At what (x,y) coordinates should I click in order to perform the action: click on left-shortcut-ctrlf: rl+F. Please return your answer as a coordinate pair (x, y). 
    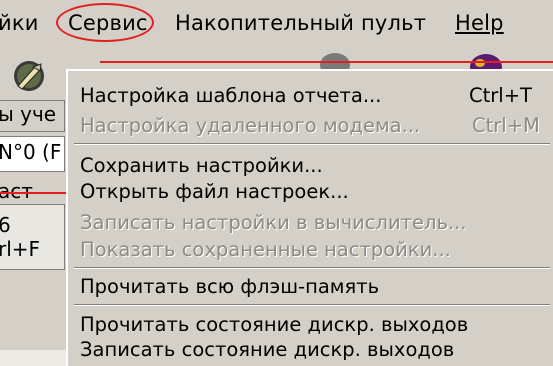
    Looking at the image, I should click on (20, 249).